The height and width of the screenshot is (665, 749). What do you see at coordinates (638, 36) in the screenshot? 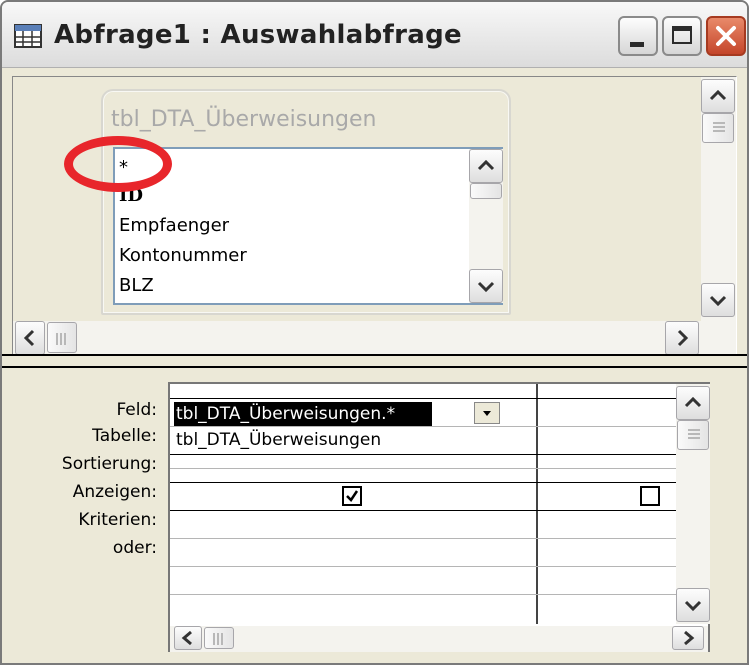
I see `minimize-button` at bounding box center [638, 36].